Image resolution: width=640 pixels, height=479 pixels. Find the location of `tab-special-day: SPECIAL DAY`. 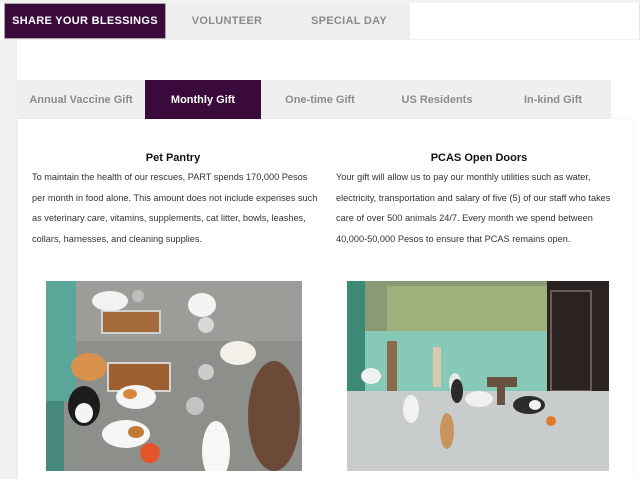

tab-special-day: SPECIAL DAY is located at coordinates (349, 21).